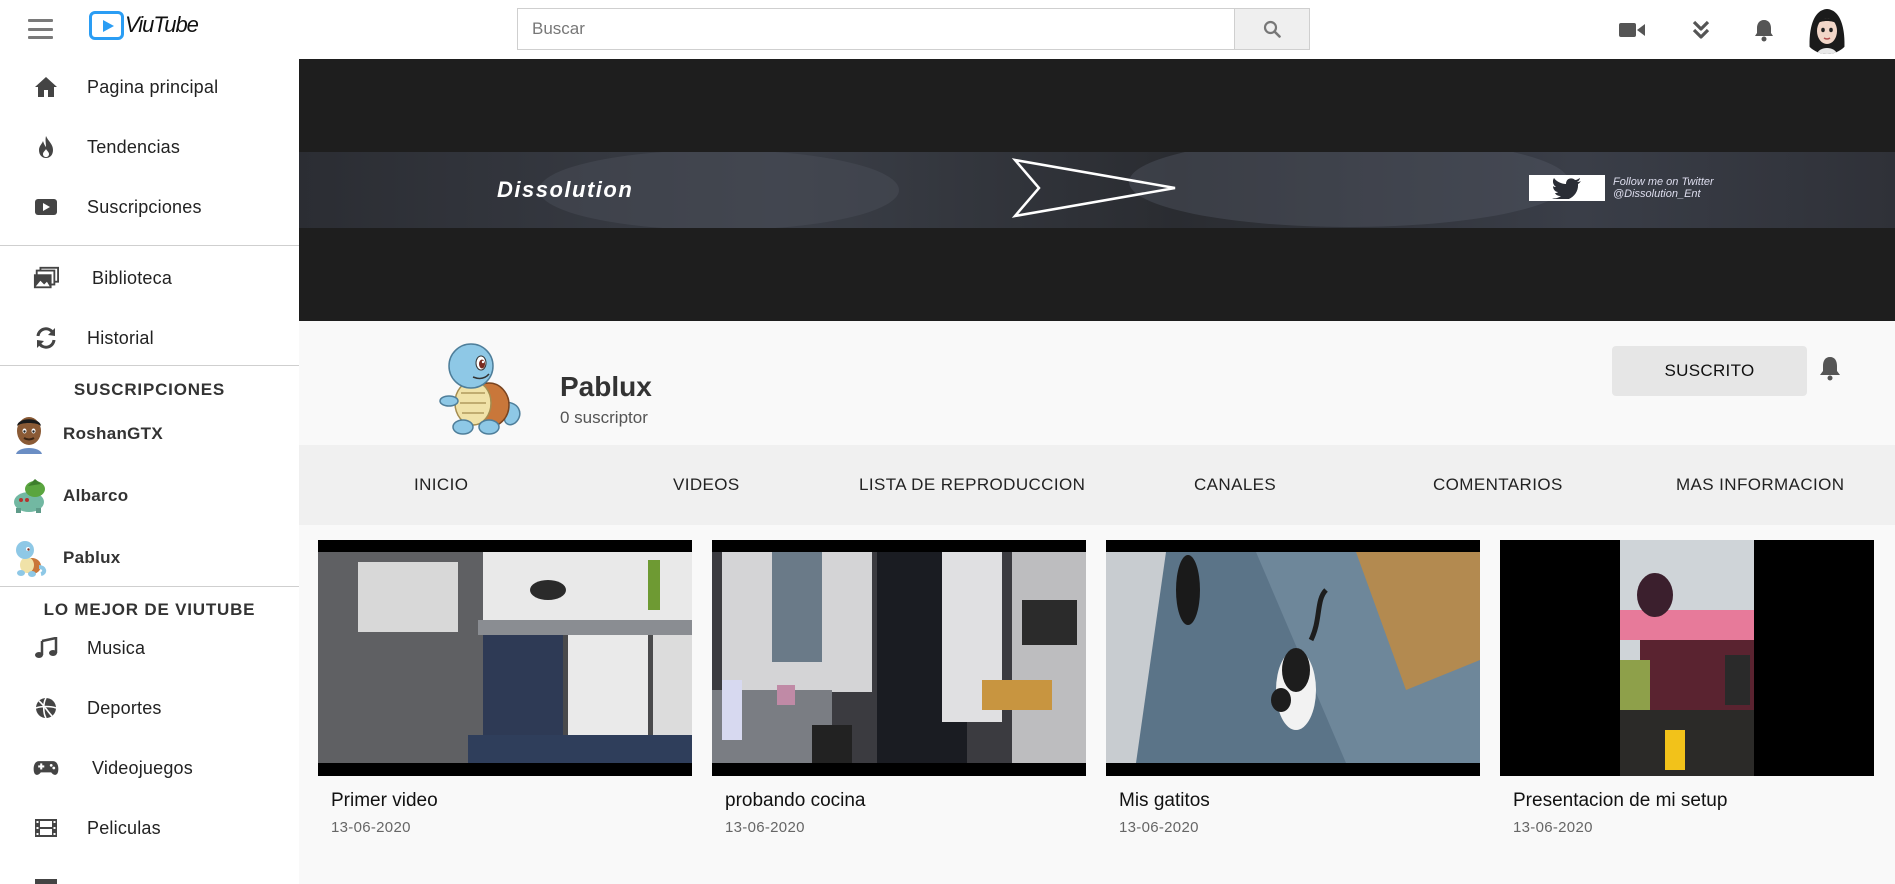 Image resolution: width=1895 pixels, height=884 pixels. Describe the element at coordinates (46, 207) in the screenshot. I see `subscriptions-icon` at that location.